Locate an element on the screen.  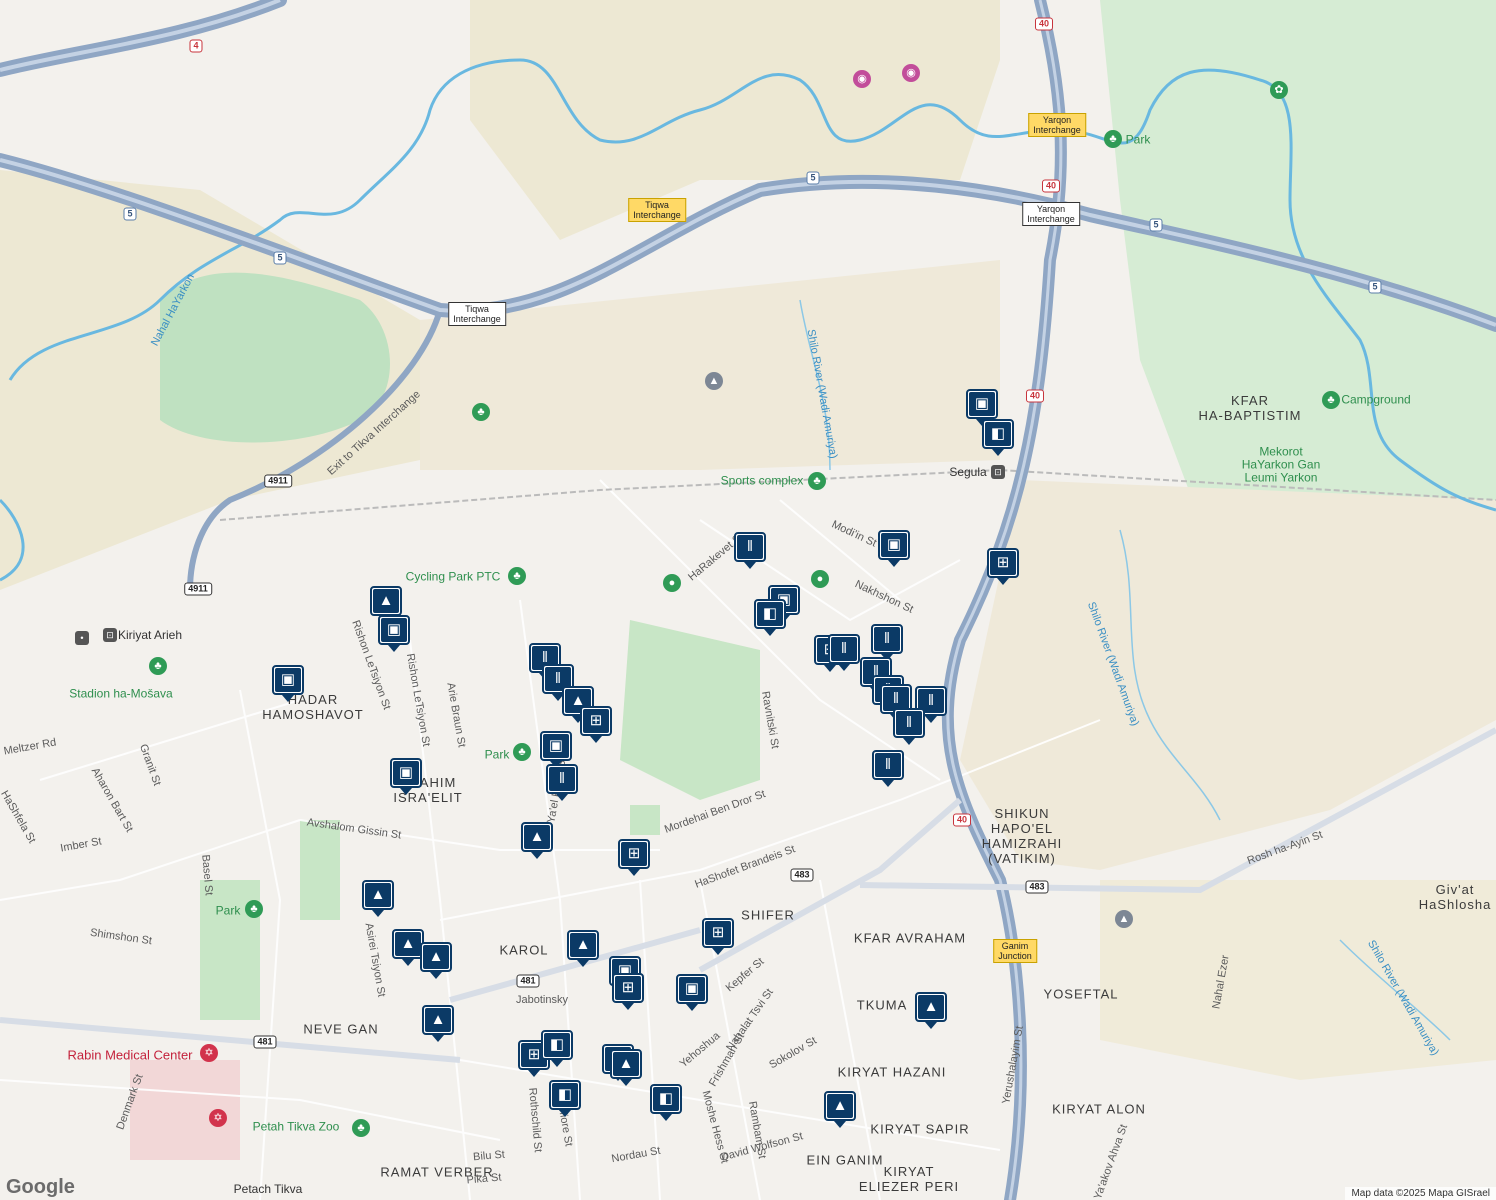
map-attribution: Map data ©2025 Mapa GISrael is located at coordinates (1420, 1193).